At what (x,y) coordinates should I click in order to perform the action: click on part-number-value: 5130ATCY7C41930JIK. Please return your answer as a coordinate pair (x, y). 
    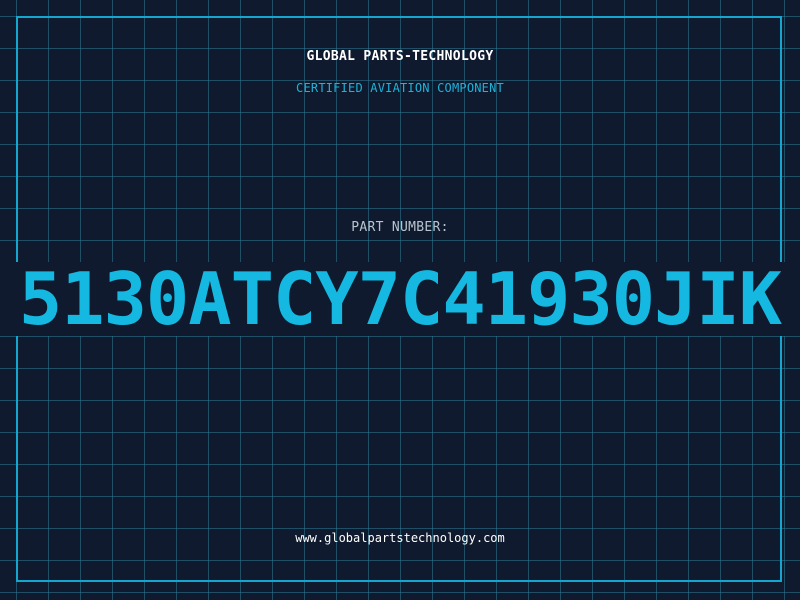
    Looking at the image, I should click on (400, 299).